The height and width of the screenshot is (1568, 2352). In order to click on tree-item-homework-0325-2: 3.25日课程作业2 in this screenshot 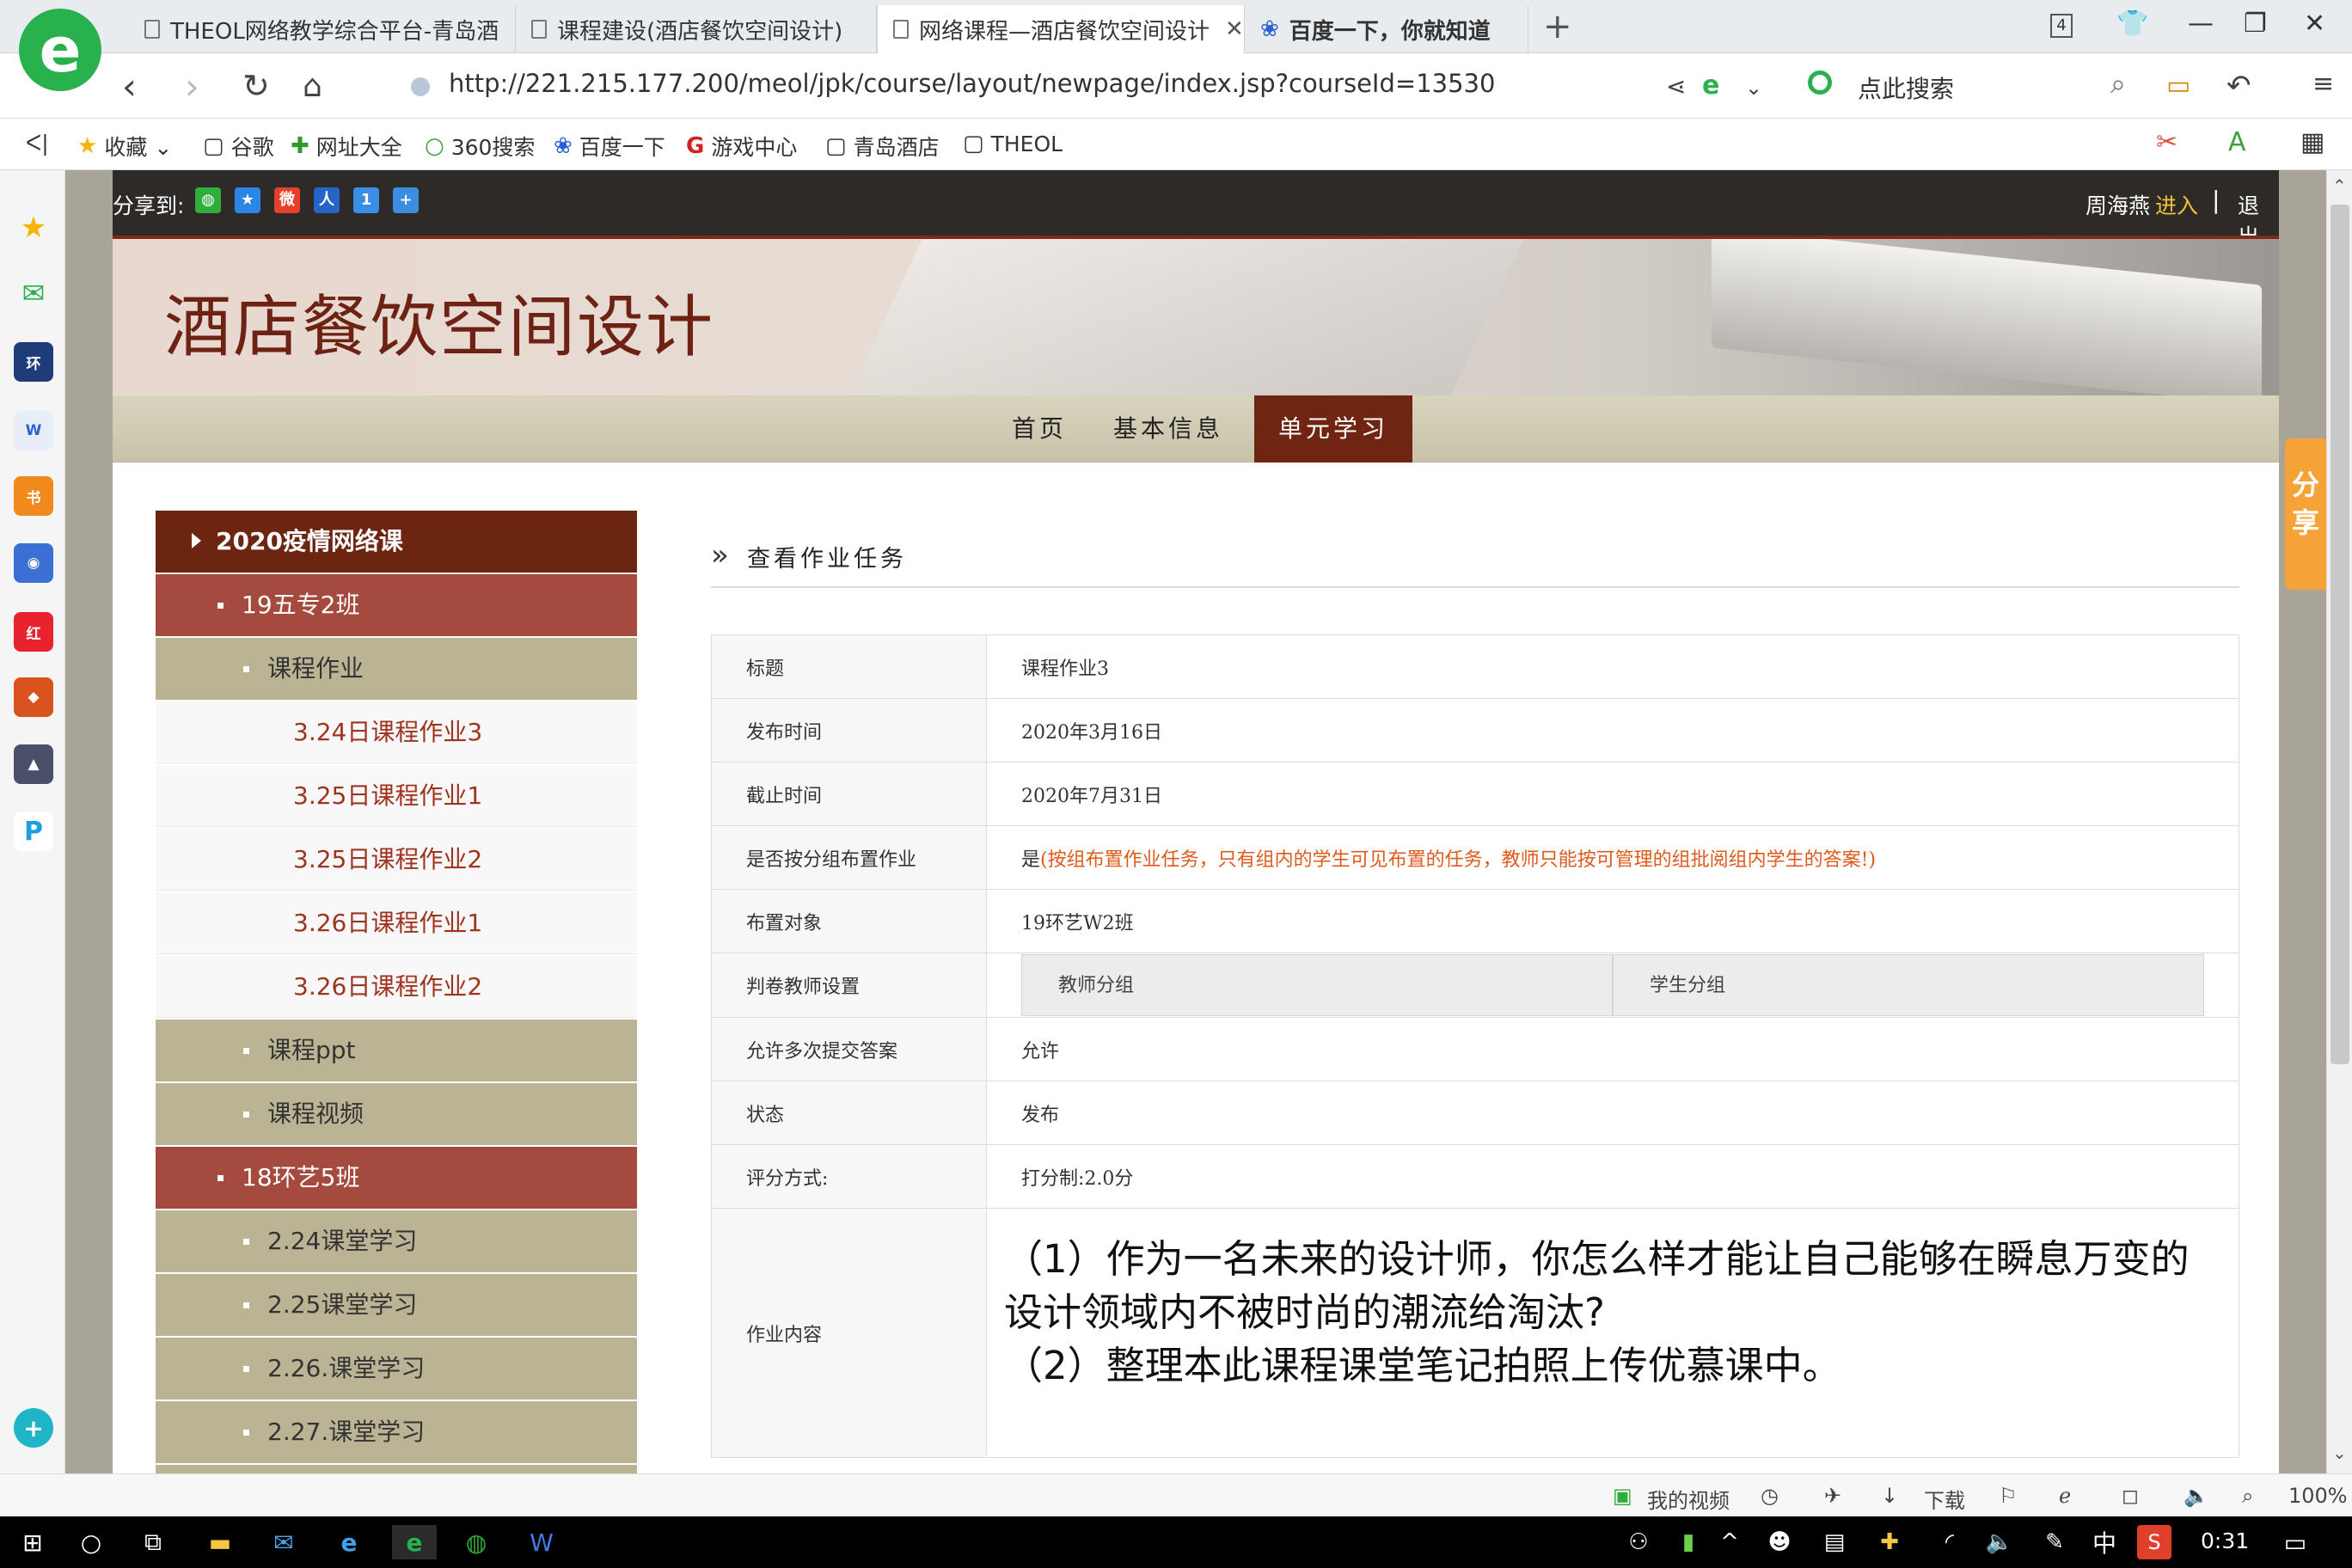, I will do `click(396, 860)`.